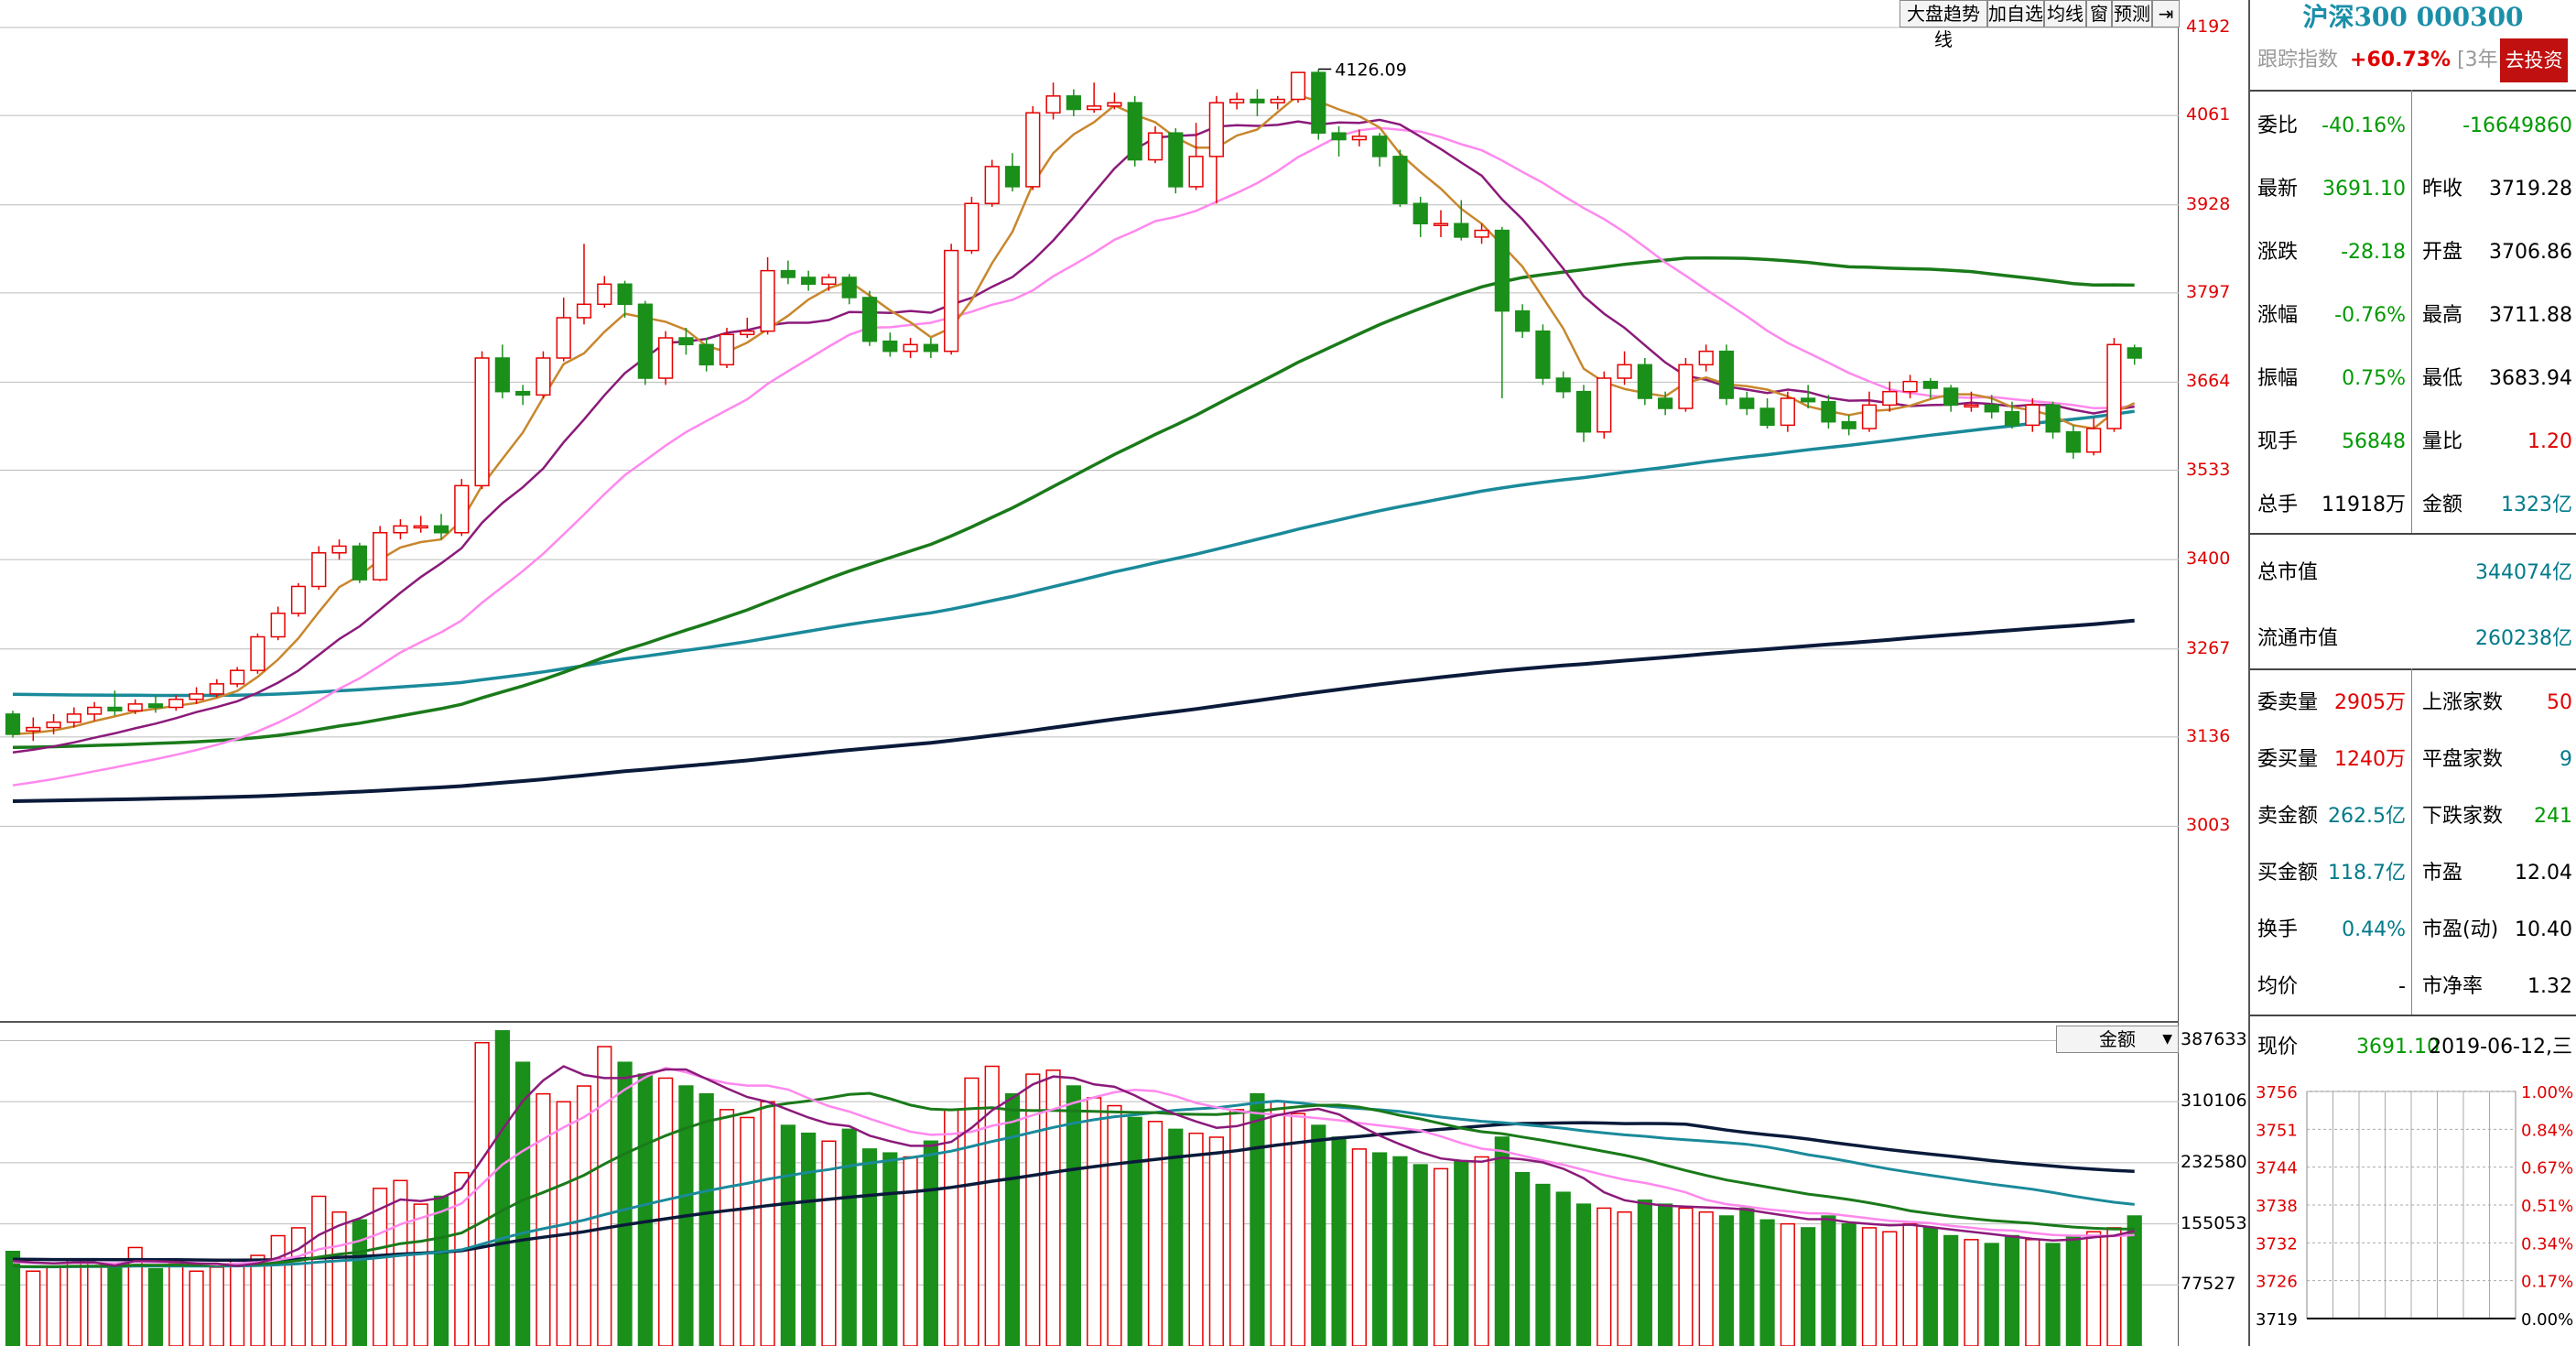 The height and width of the screenshot is (1346, 2576). Describe the element at coordinates (2530, 315) in the screenshot. I see `quote-value: 3711.88` at that location.